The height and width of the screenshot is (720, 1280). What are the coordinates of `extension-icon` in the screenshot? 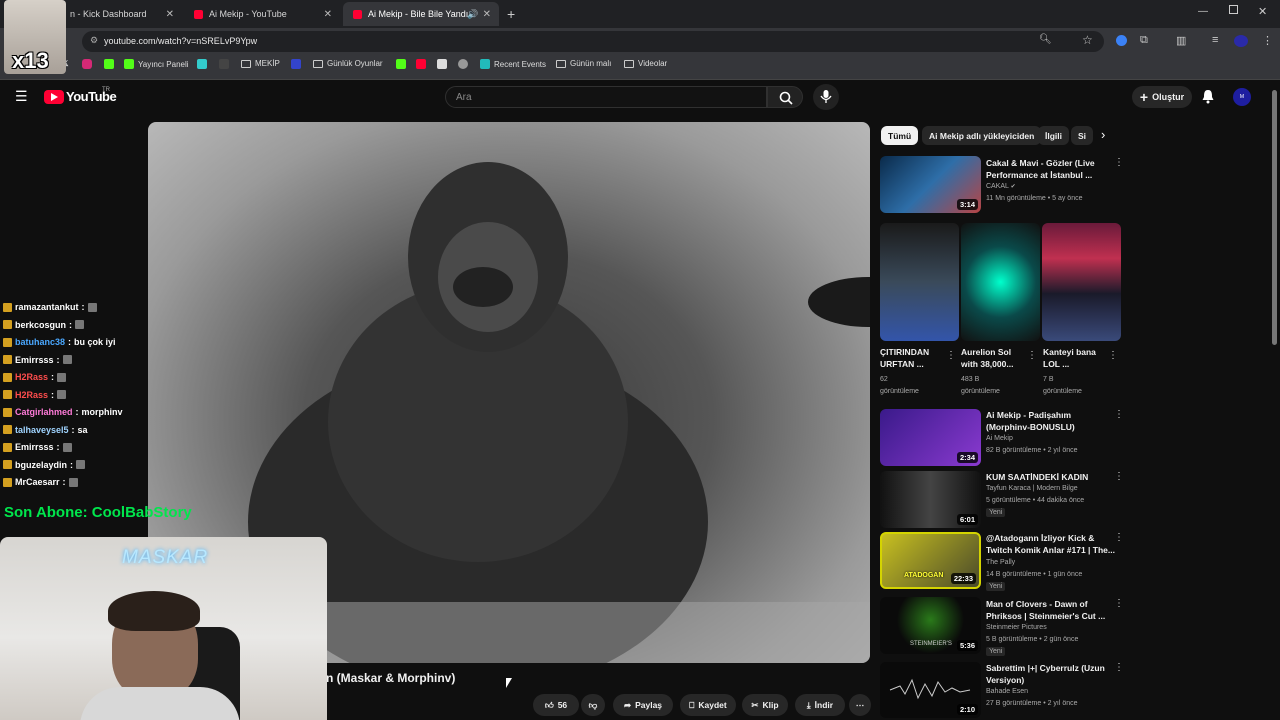 It's located at (1121, 40).